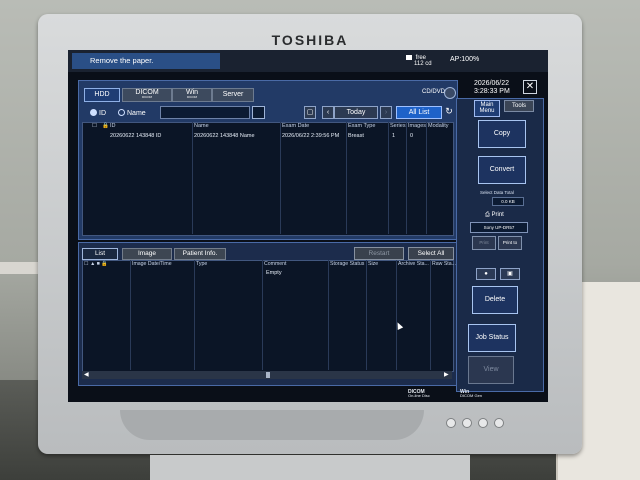  I want to click on tab-patient-info: Patient Info., so click(200, 254).